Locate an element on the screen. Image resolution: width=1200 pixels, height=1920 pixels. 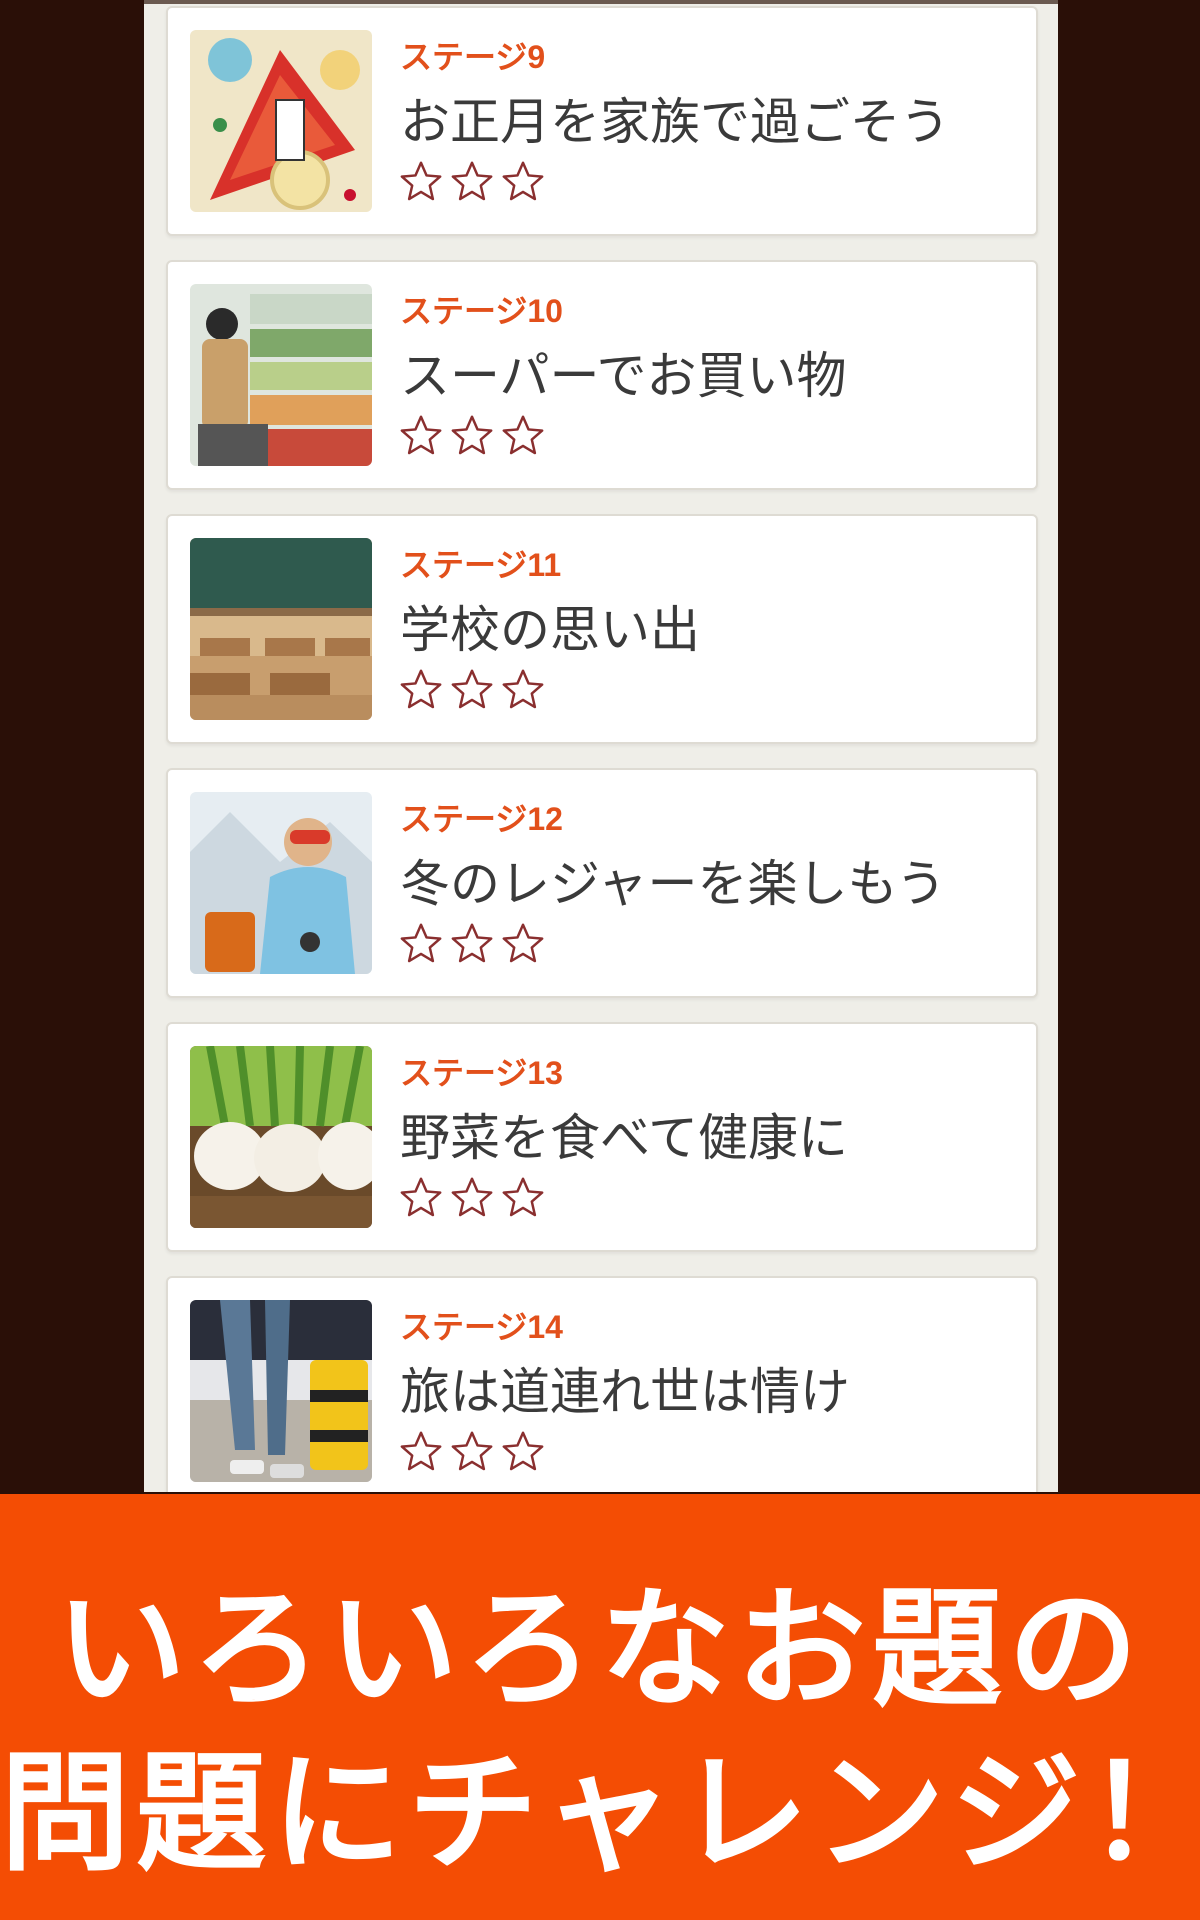
stage-title: 旅は道連れ世は情け is located at coordinates (625, 1392).